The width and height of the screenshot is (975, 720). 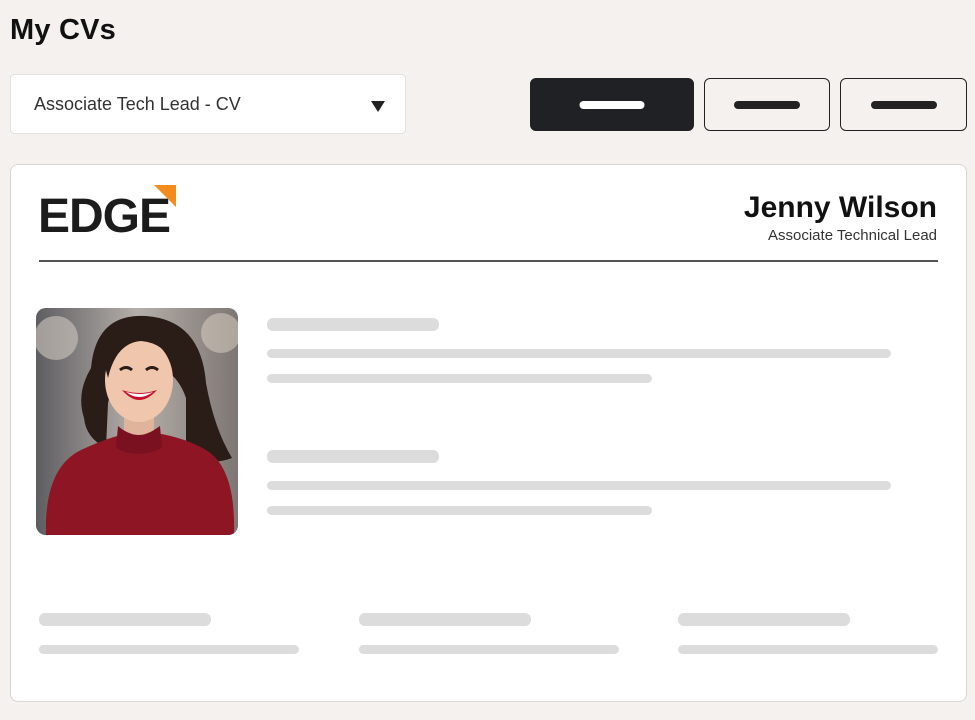 I want to click on chevron-down-icon, so click(x=378, y=106).